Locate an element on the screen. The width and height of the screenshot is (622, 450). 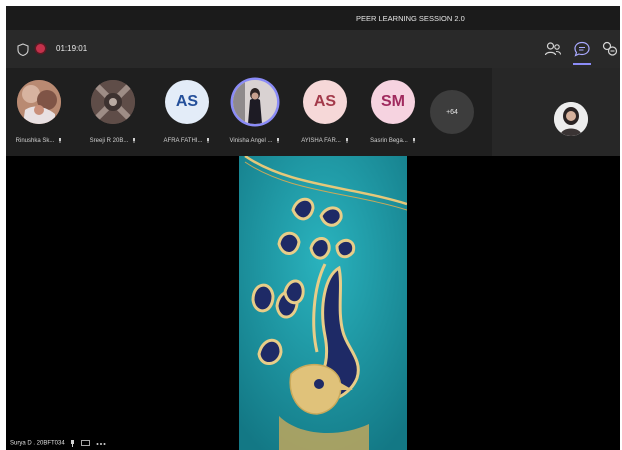
avatar-initials: SM is located at coordinates (393, 101).